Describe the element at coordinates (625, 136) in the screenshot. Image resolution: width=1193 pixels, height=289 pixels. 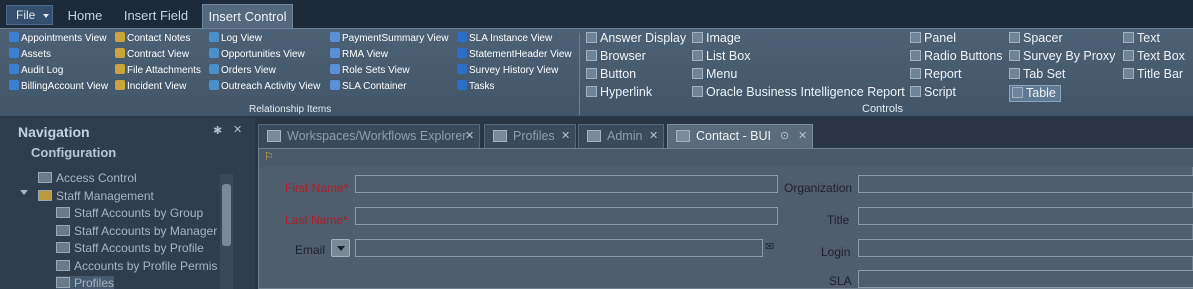
I see `doc-tab-label: Admin` at that location.